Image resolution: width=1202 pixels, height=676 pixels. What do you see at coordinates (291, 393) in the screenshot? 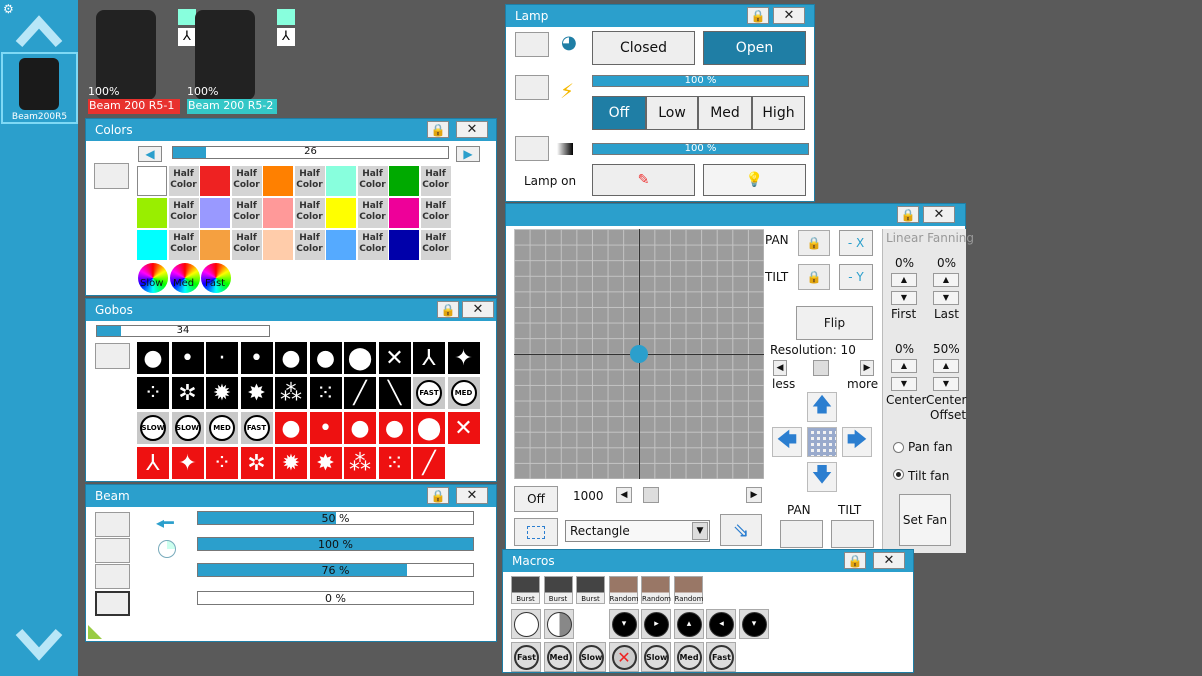
I see `gobo-pattern-icon: ⁂` at bounding box center [291, 393].